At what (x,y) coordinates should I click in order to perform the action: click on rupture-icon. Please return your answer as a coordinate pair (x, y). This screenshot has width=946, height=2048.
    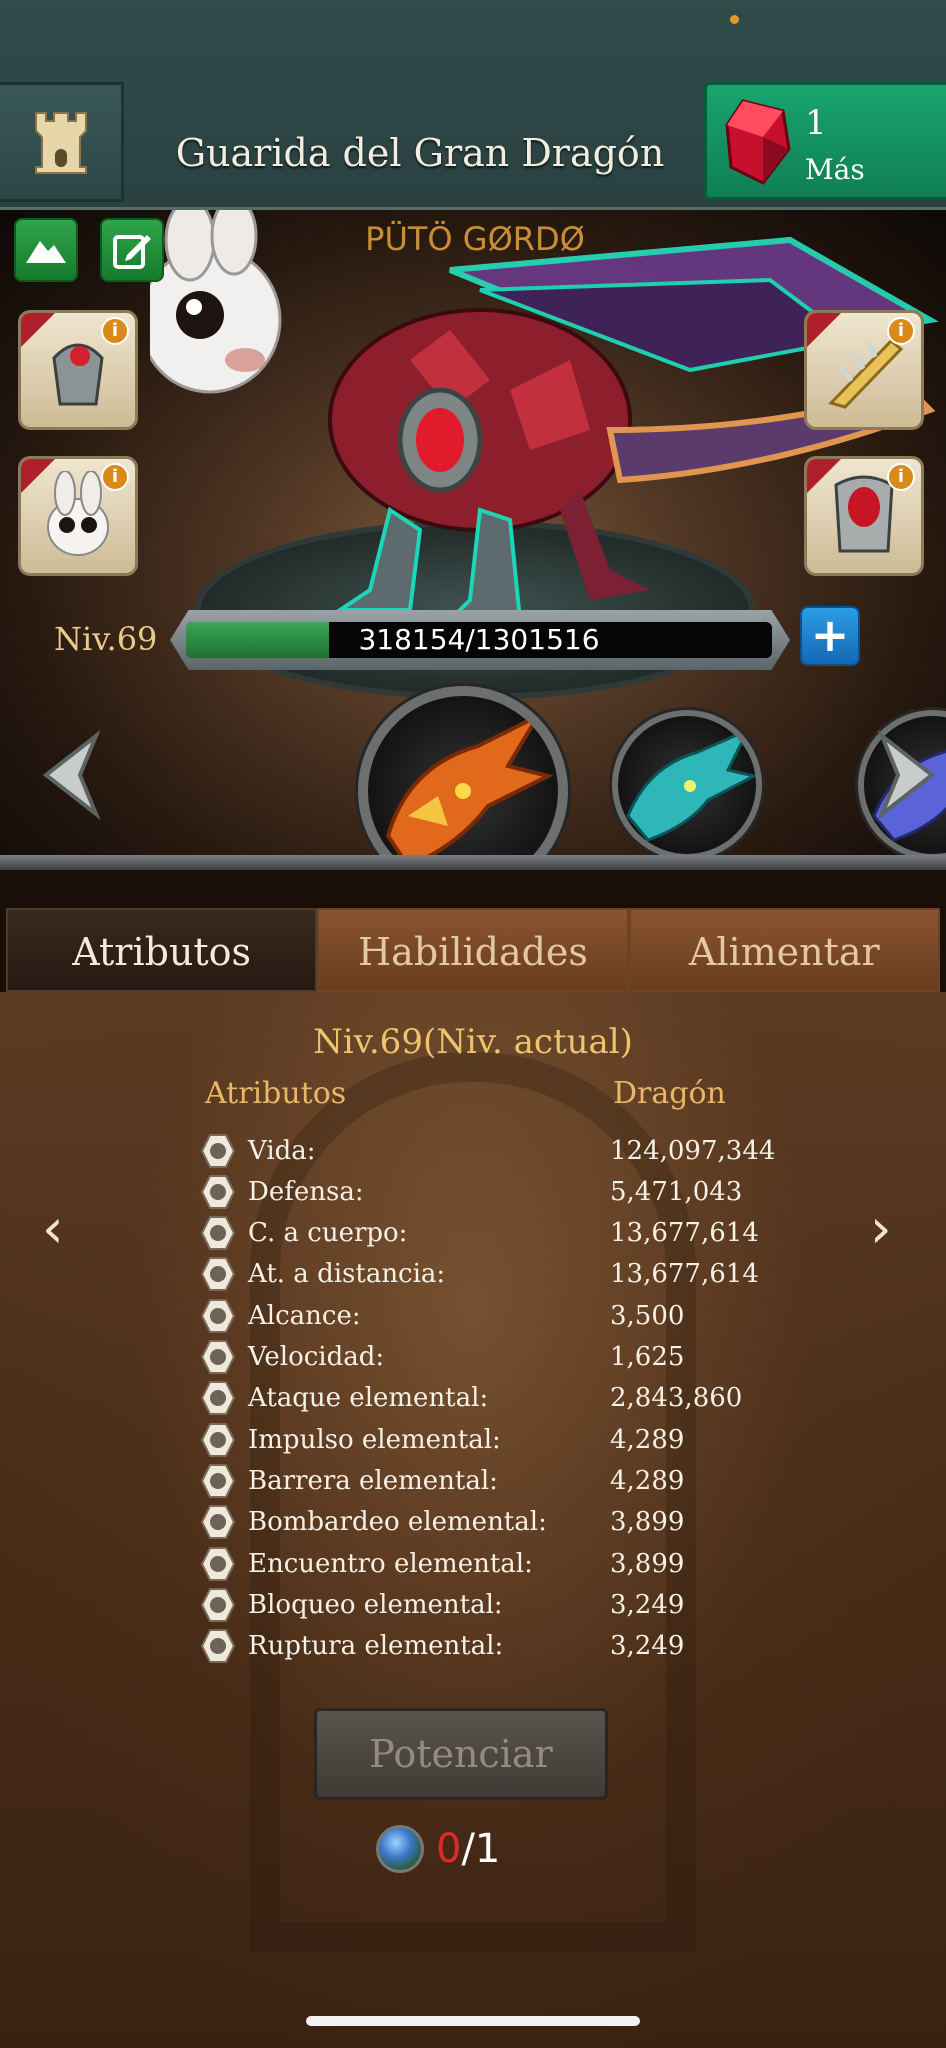
    Looking at the image, I should click on (218, 1646).